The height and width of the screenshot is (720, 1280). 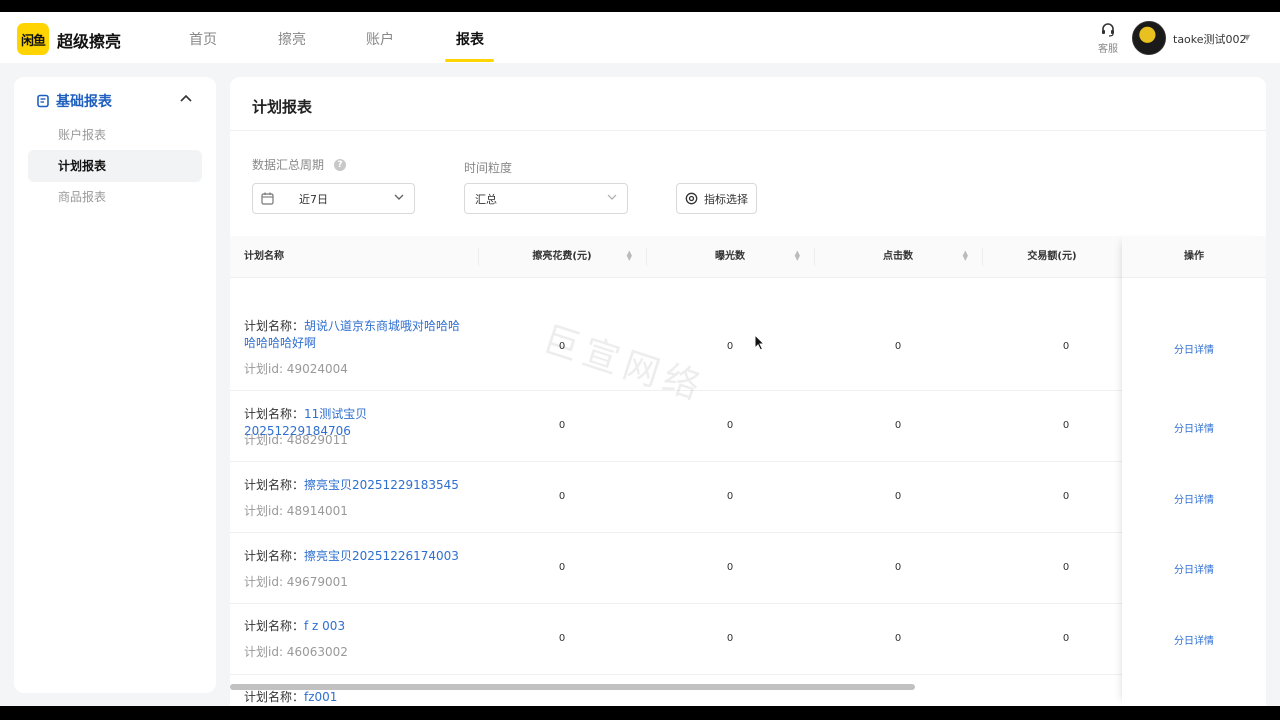 What do you see at coordinates (115, 197) in the screenshot?
I see `sidebar-item-product-report: 商品报表` at bounding box center [115, 197].